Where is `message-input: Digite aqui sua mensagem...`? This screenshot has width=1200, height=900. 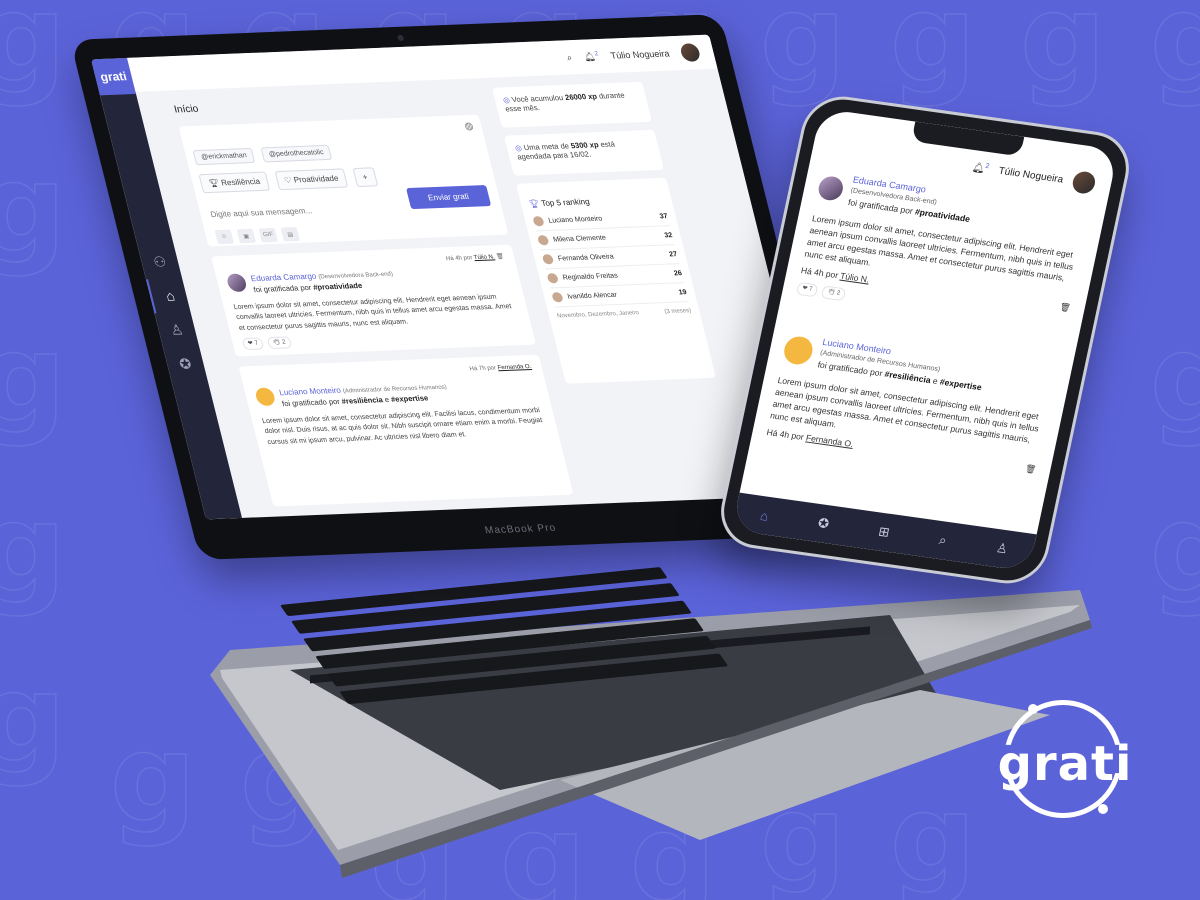
message-input: Digite aqui sua mensagem... is located at coordinates (262, 212).